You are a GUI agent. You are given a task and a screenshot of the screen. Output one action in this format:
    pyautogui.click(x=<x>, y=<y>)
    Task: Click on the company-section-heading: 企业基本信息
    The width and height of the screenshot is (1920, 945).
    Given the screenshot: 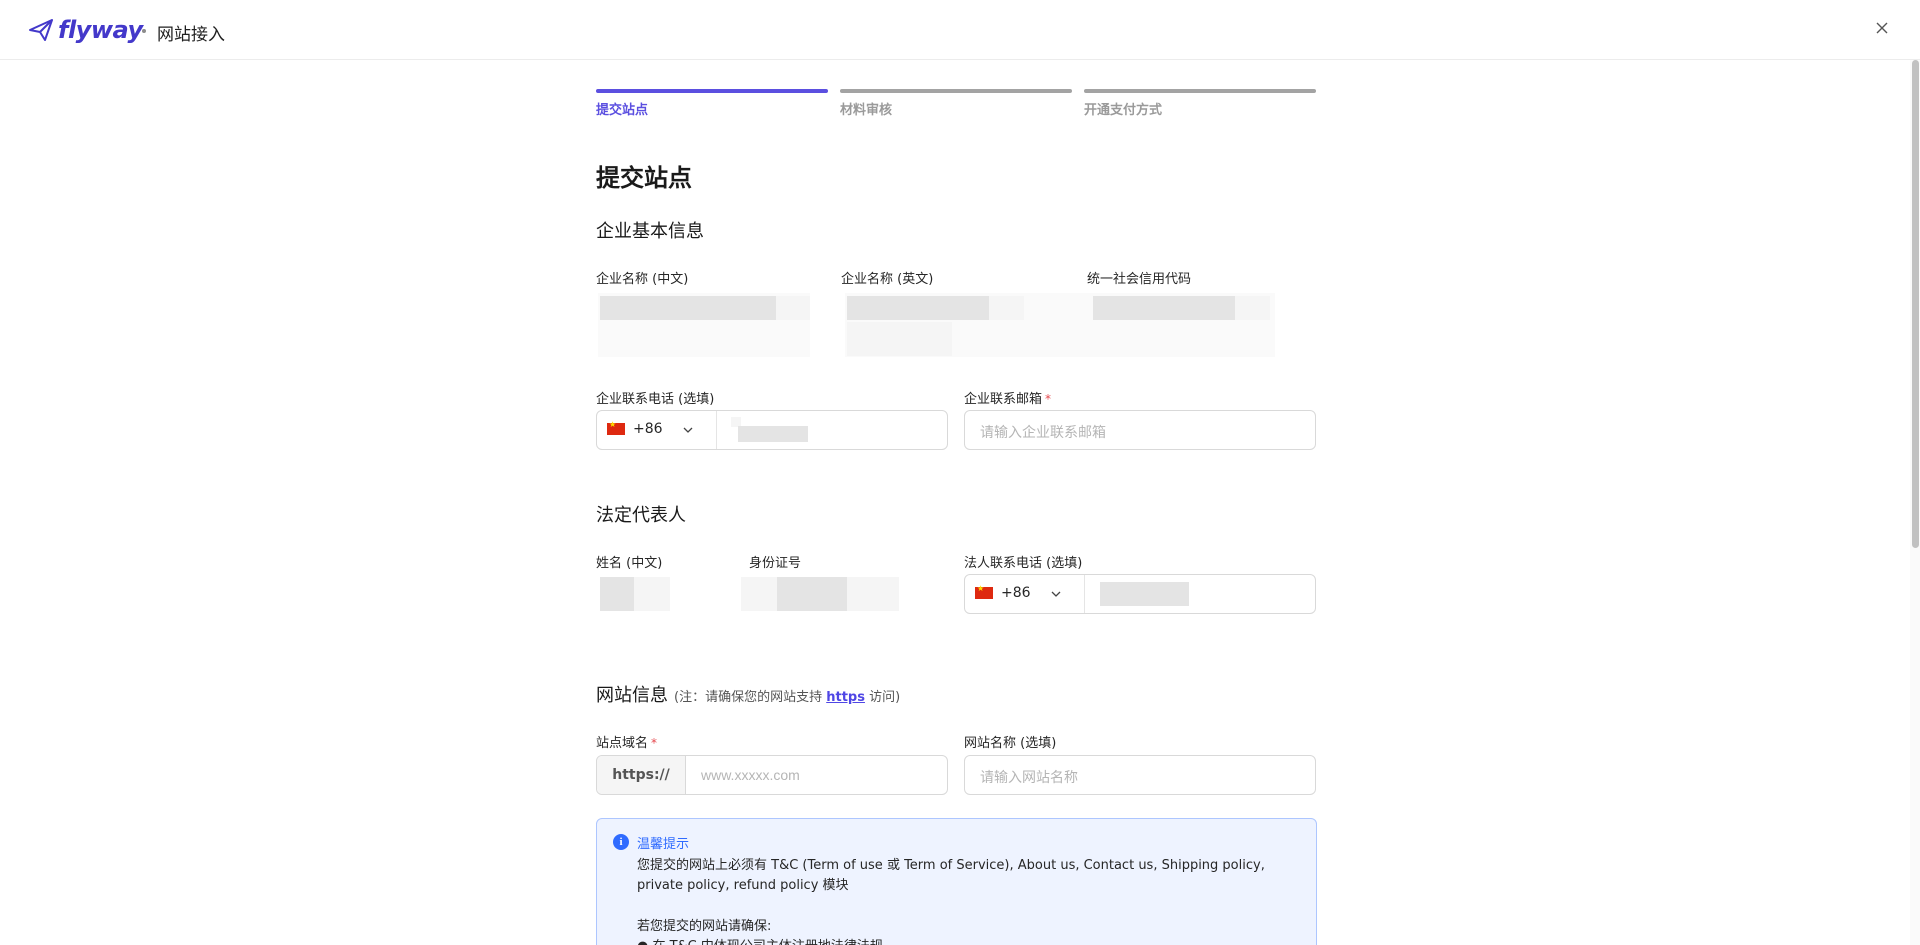 What is the action you would take?
    pyautogui.click(x=650, y=231)
    